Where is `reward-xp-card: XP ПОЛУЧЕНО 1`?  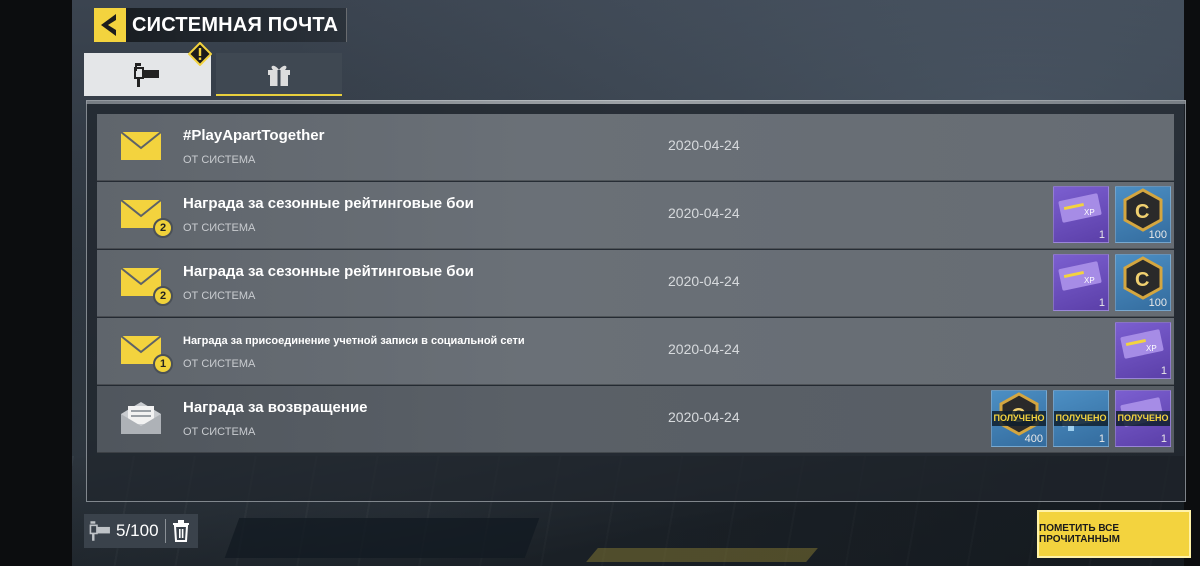
reward-xp-card: XP ПОЛУЧЕНО 1 is located at coordinates (1143, 418).